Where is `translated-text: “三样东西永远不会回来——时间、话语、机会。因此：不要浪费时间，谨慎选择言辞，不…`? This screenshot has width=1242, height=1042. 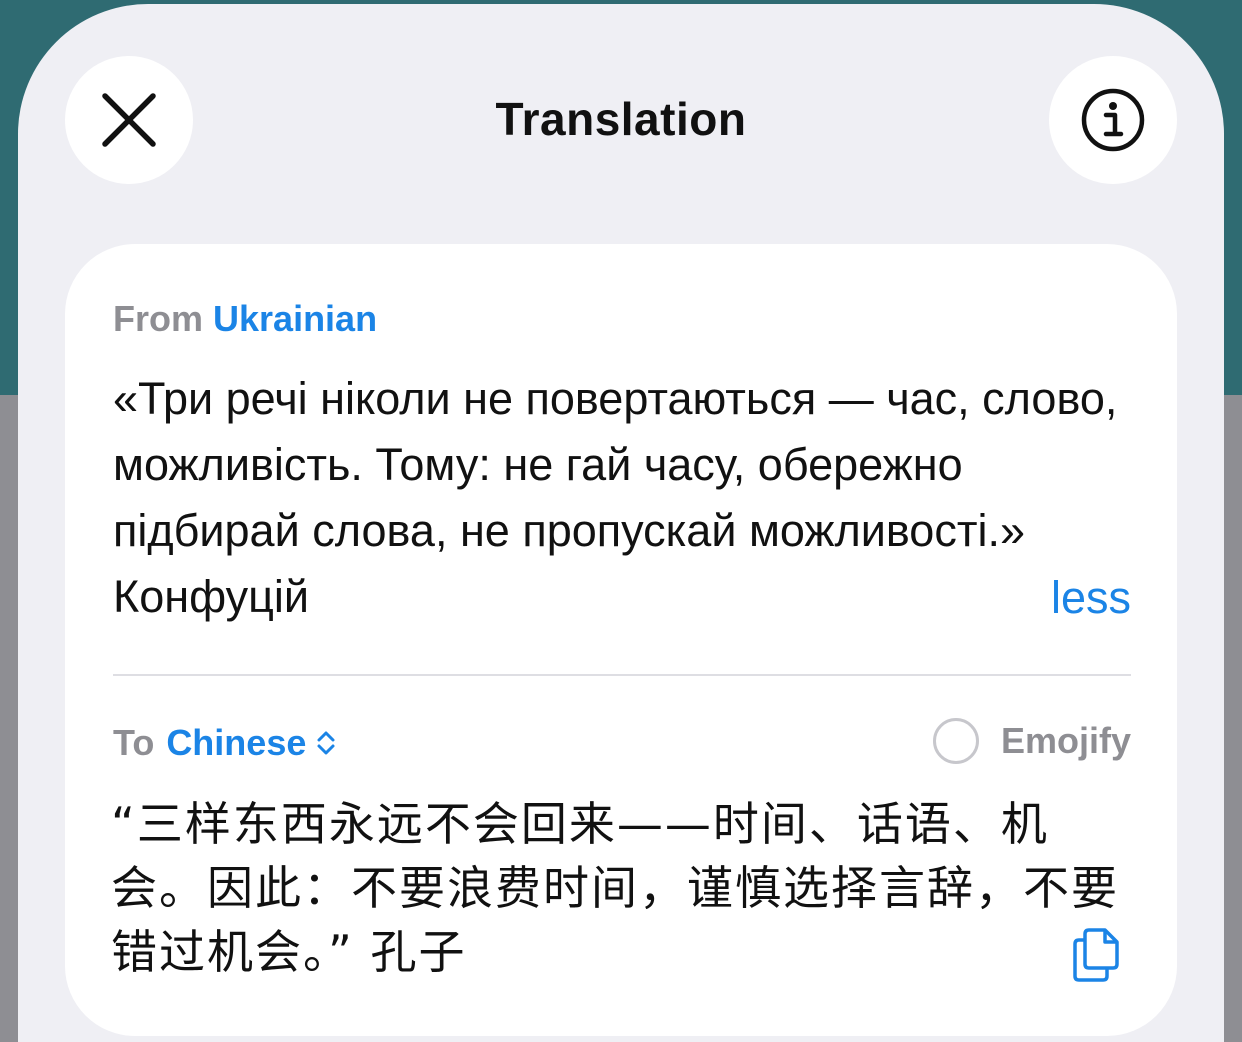 translated-text: “三样东西永远不会回来——时间、话语、机会。因此：不要浪费时间，谨慎选择言辞，不… is located at coordinates (615, 888).